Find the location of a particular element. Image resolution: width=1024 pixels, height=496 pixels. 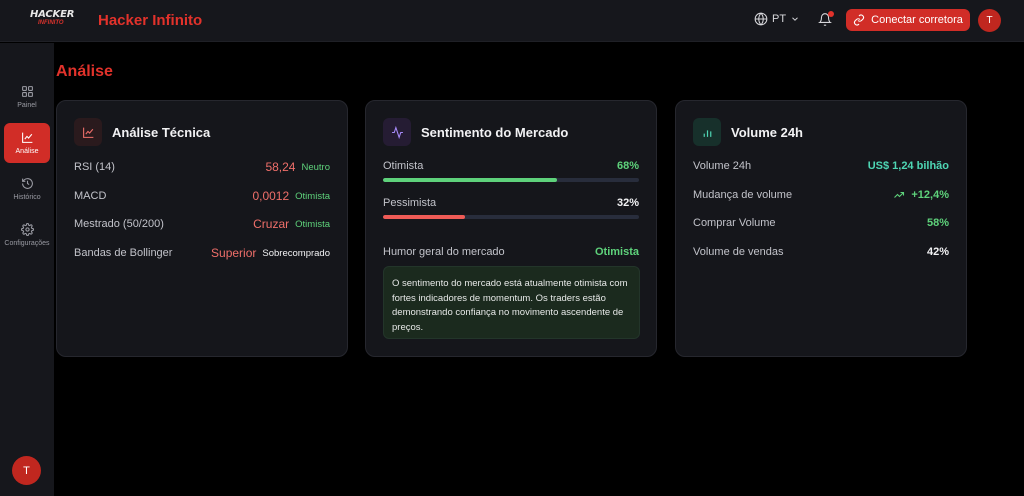

volume-value: US$ 1,24 bilhão is located at coordinates (908, 166).